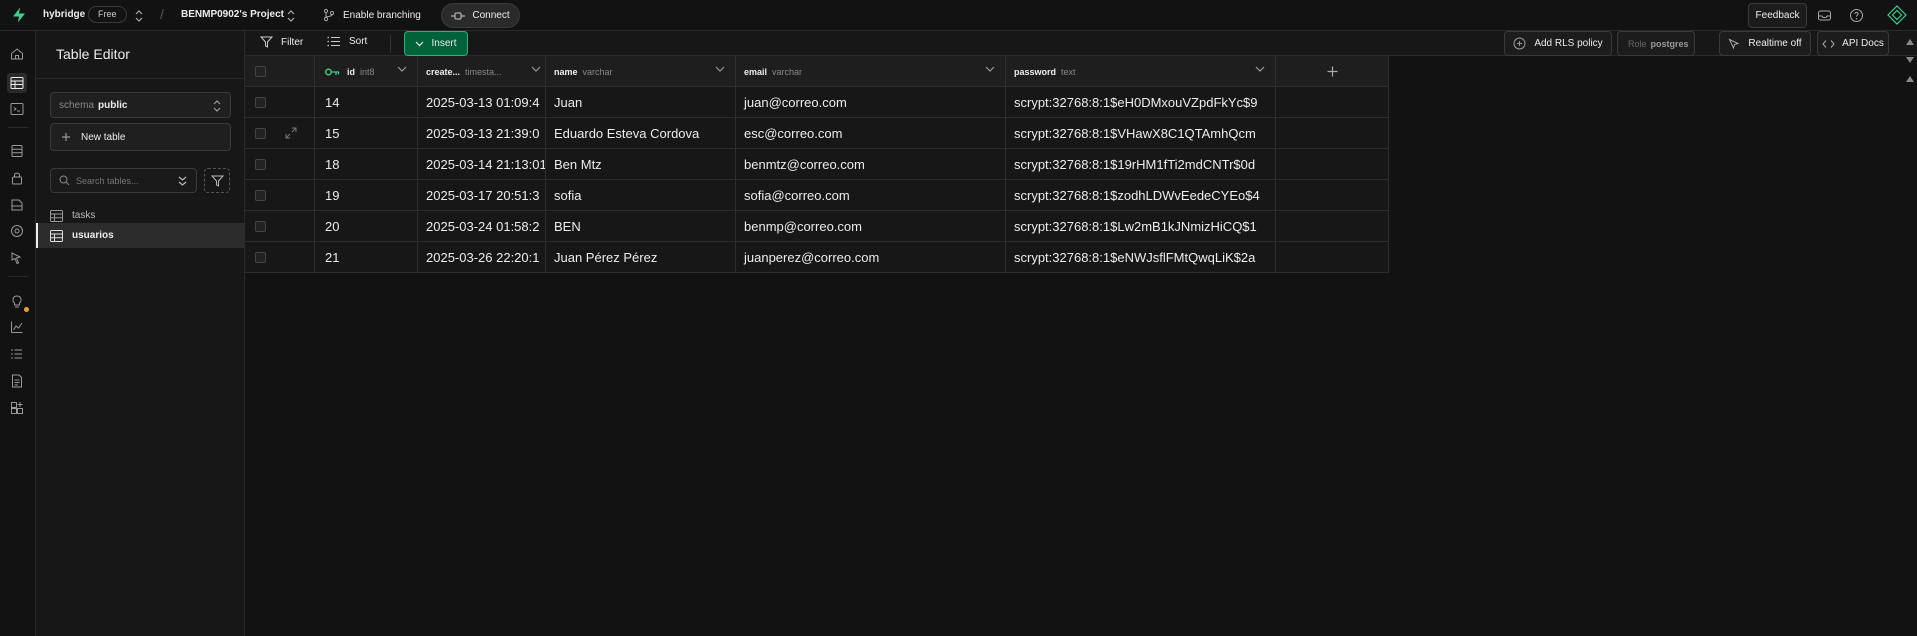 The height and width of the screenshot is (636, 1917). Describe the element at coordinates (139, 16) in the screenshot. I see `org-switcher-icon` at that location.